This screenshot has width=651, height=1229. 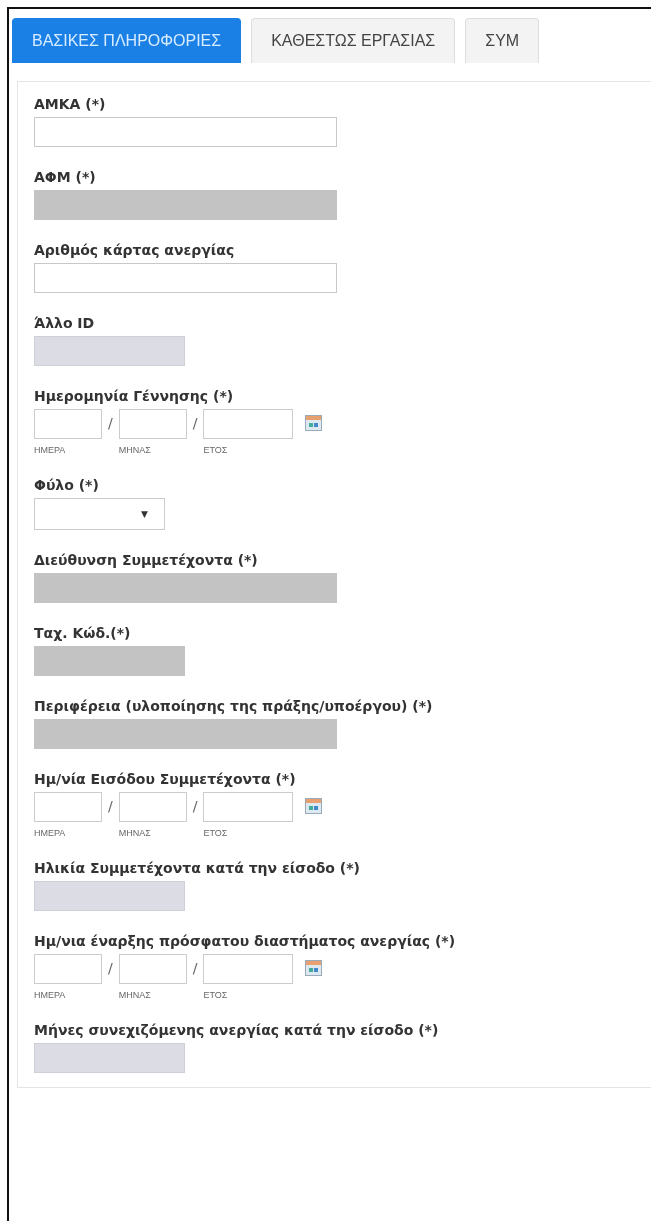 What do you see at coordinates (236, 1030) in the screenshot?
I see `field-label: Μήνες συνεχιζόμενης ανεργίας κατά την είσοδο (*)` at bounding box center [236, 1030].